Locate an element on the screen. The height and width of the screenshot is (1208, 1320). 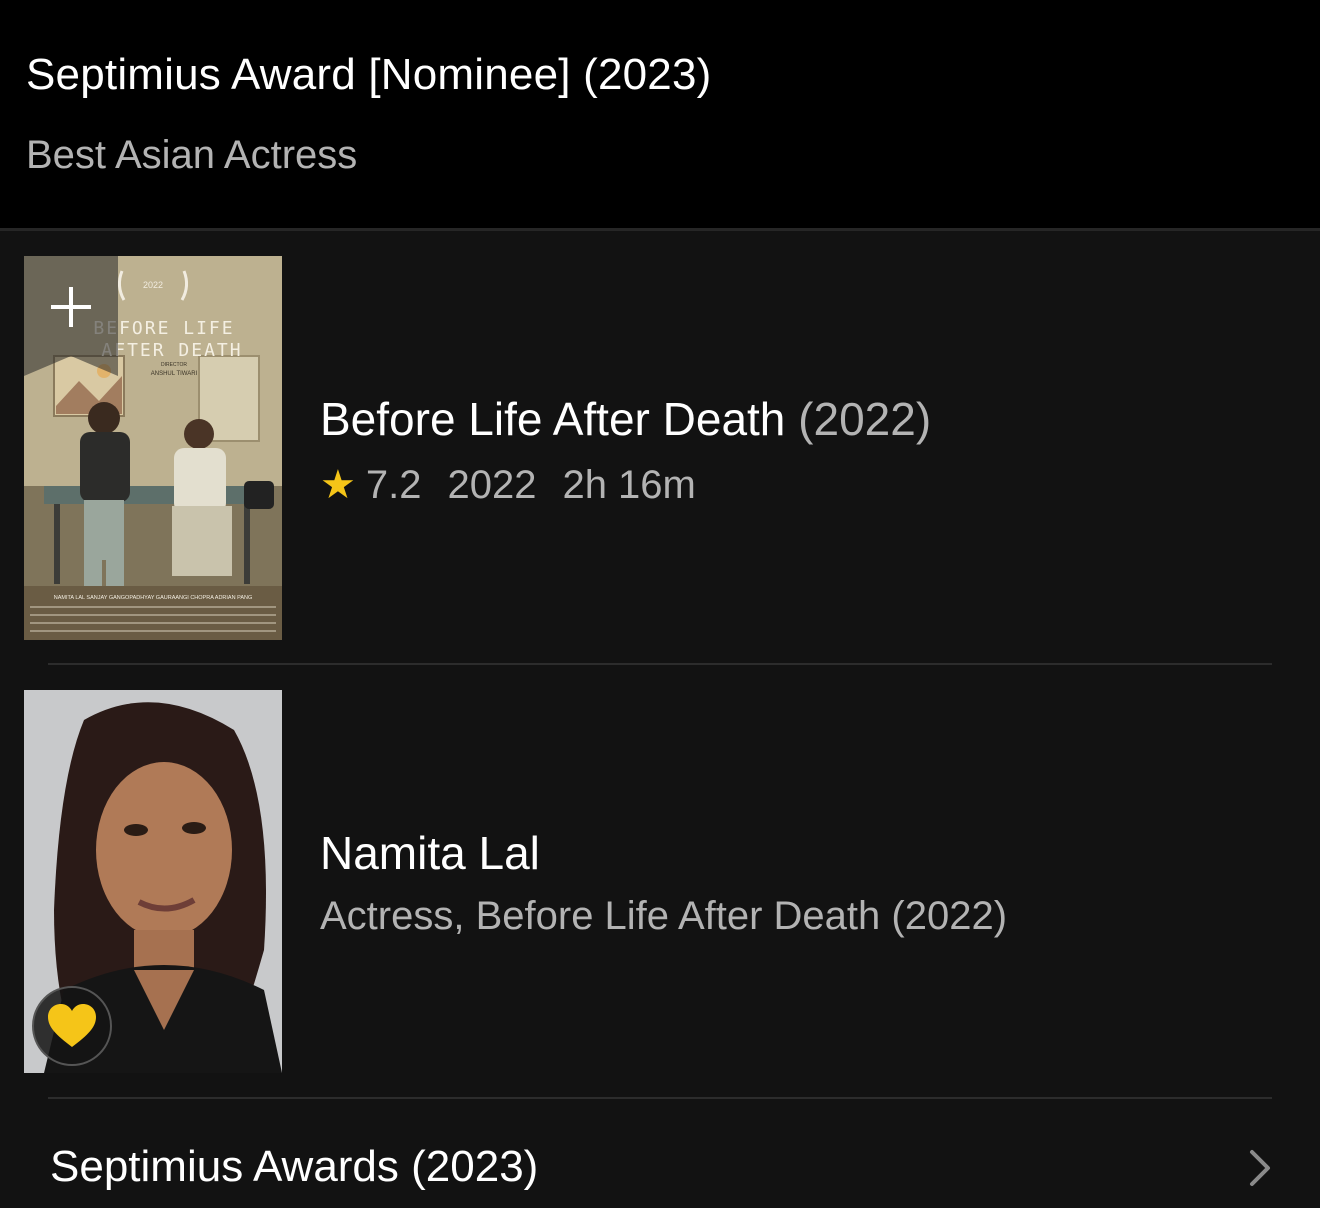
person-role: Actress, Before Life After Death (2022) is located at coordinates (664, 916).